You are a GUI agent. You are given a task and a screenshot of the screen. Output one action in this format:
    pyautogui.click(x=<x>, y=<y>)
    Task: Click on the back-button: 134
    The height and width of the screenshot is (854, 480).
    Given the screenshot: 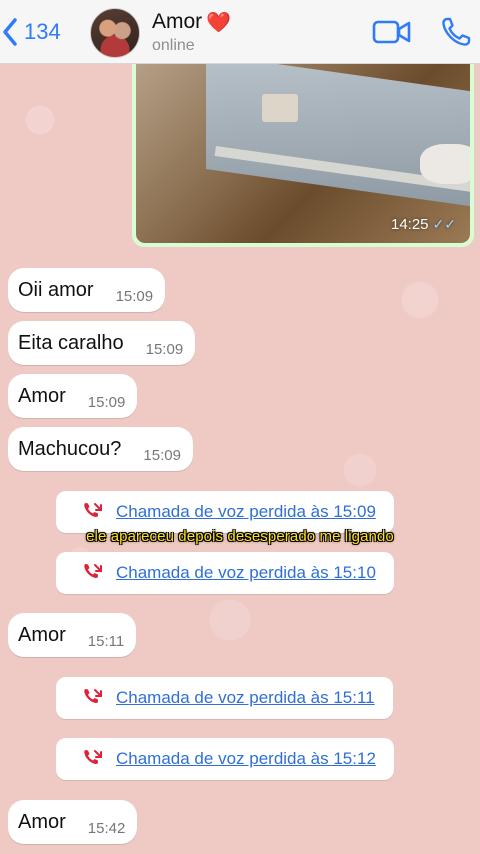 What is the action you would take?
    pyautogui.click(x=30, y=32)
    